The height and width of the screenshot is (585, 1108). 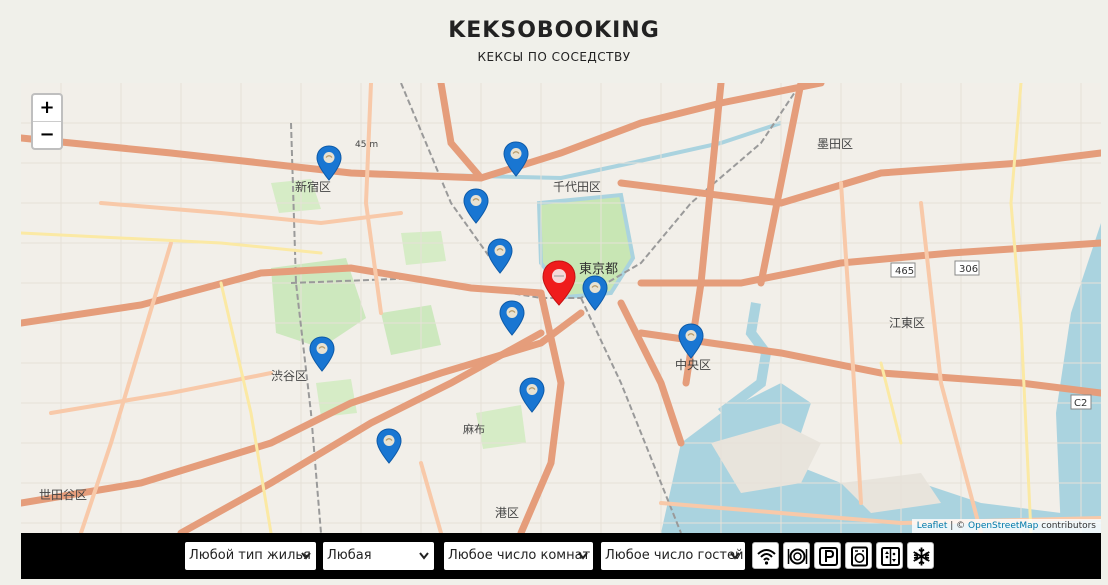 I want to click on shield-465: 465, so click(x=904, y=271).